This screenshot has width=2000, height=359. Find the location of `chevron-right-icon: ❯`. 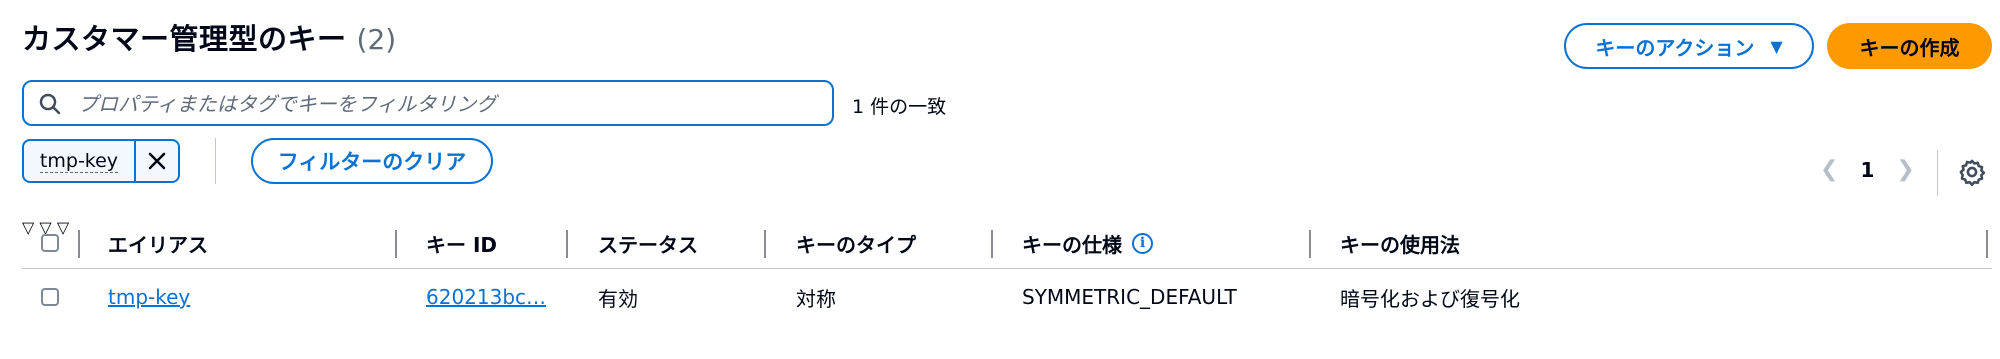

chevron-right-icon: ❯ is located at coordinates (1905, 169).